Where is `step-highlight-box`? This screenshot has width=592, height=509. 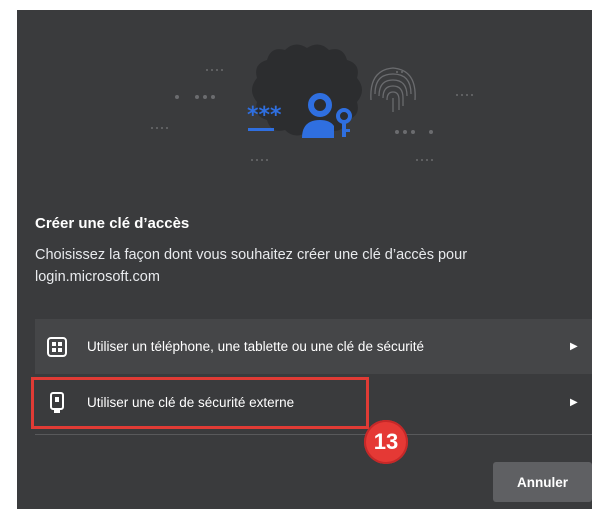
step-highlight-box is located at coordinates (200, 403).